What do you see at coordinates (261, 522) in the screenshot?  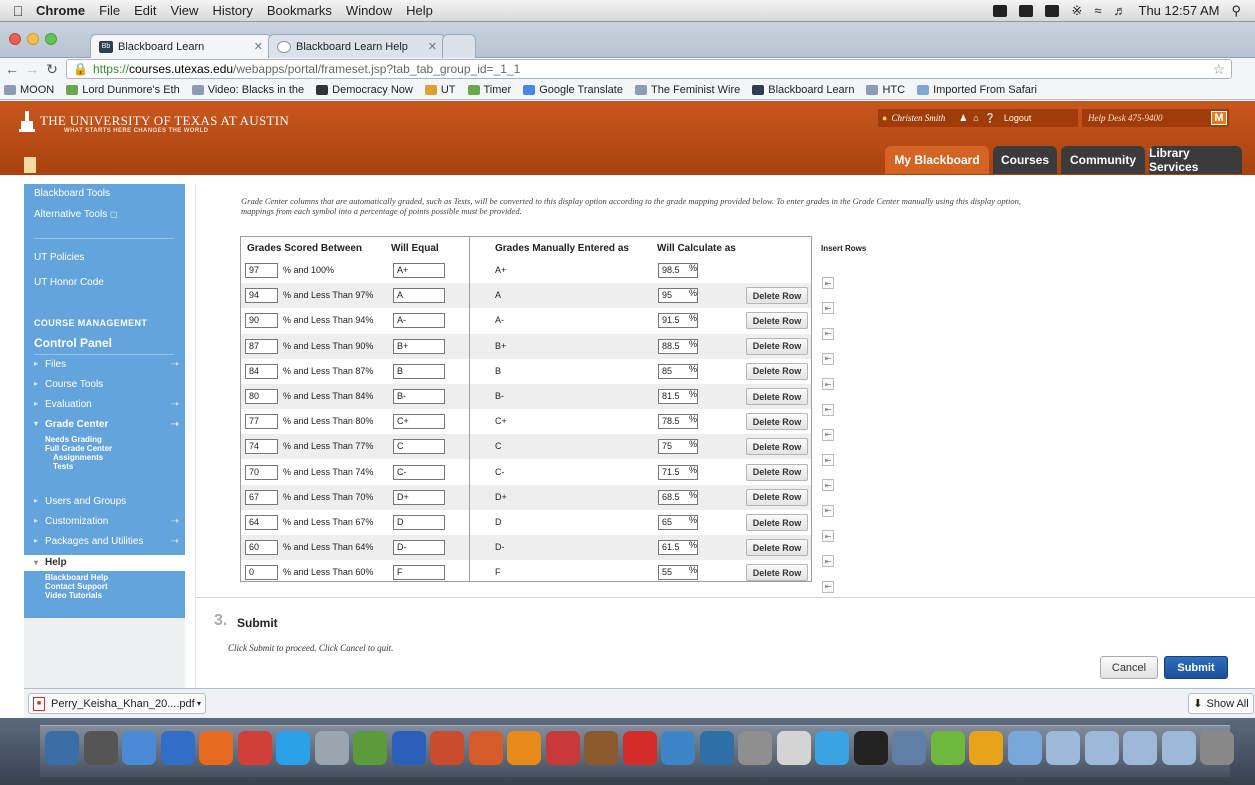 I see `low-percent-input: 64` at bounding box center [261, 522].